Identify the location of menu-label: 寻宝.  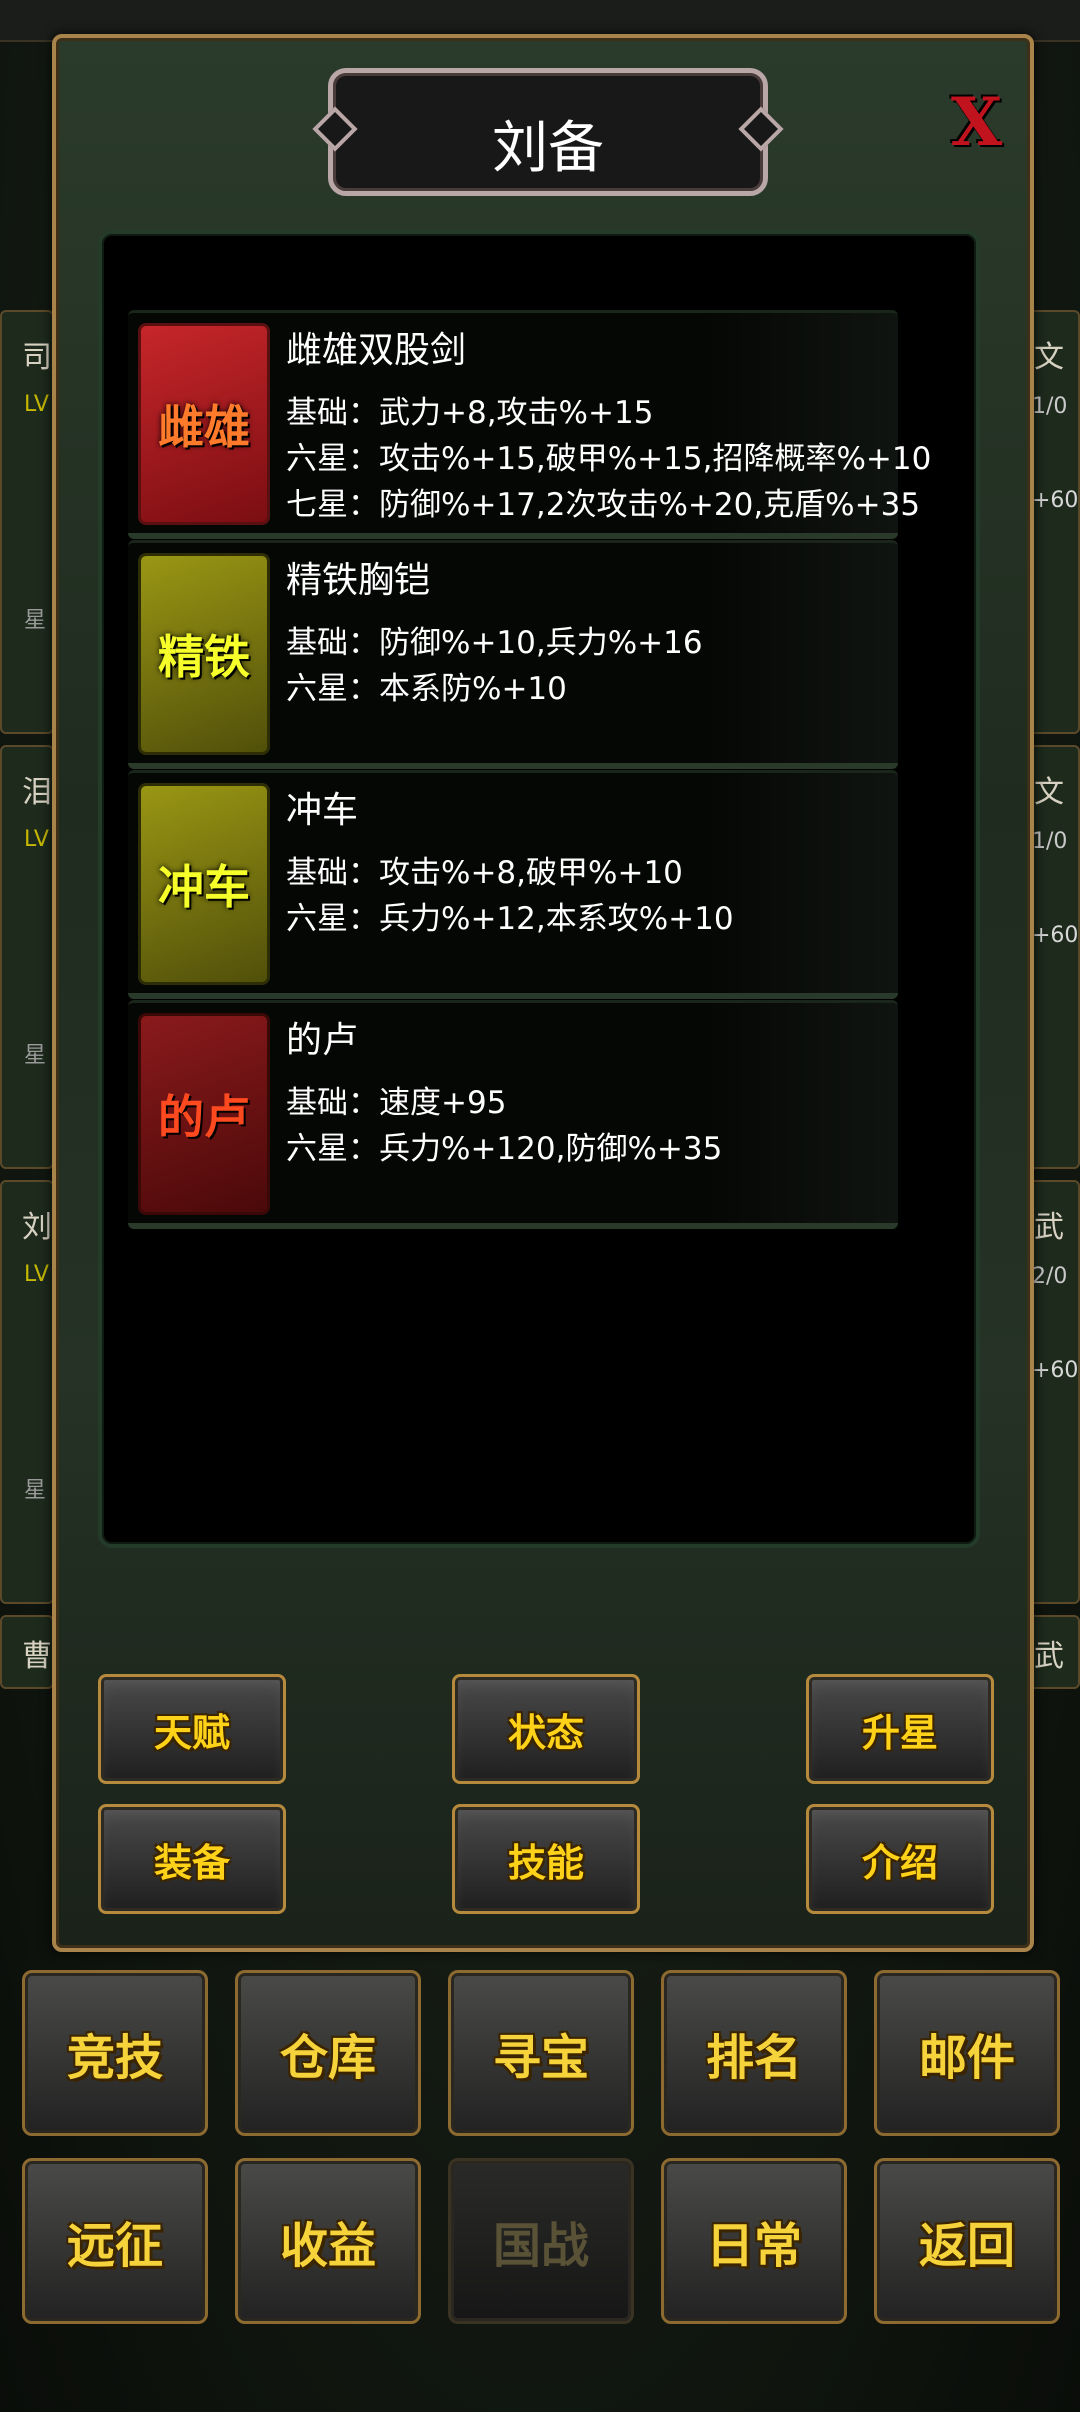
(540, 2058).